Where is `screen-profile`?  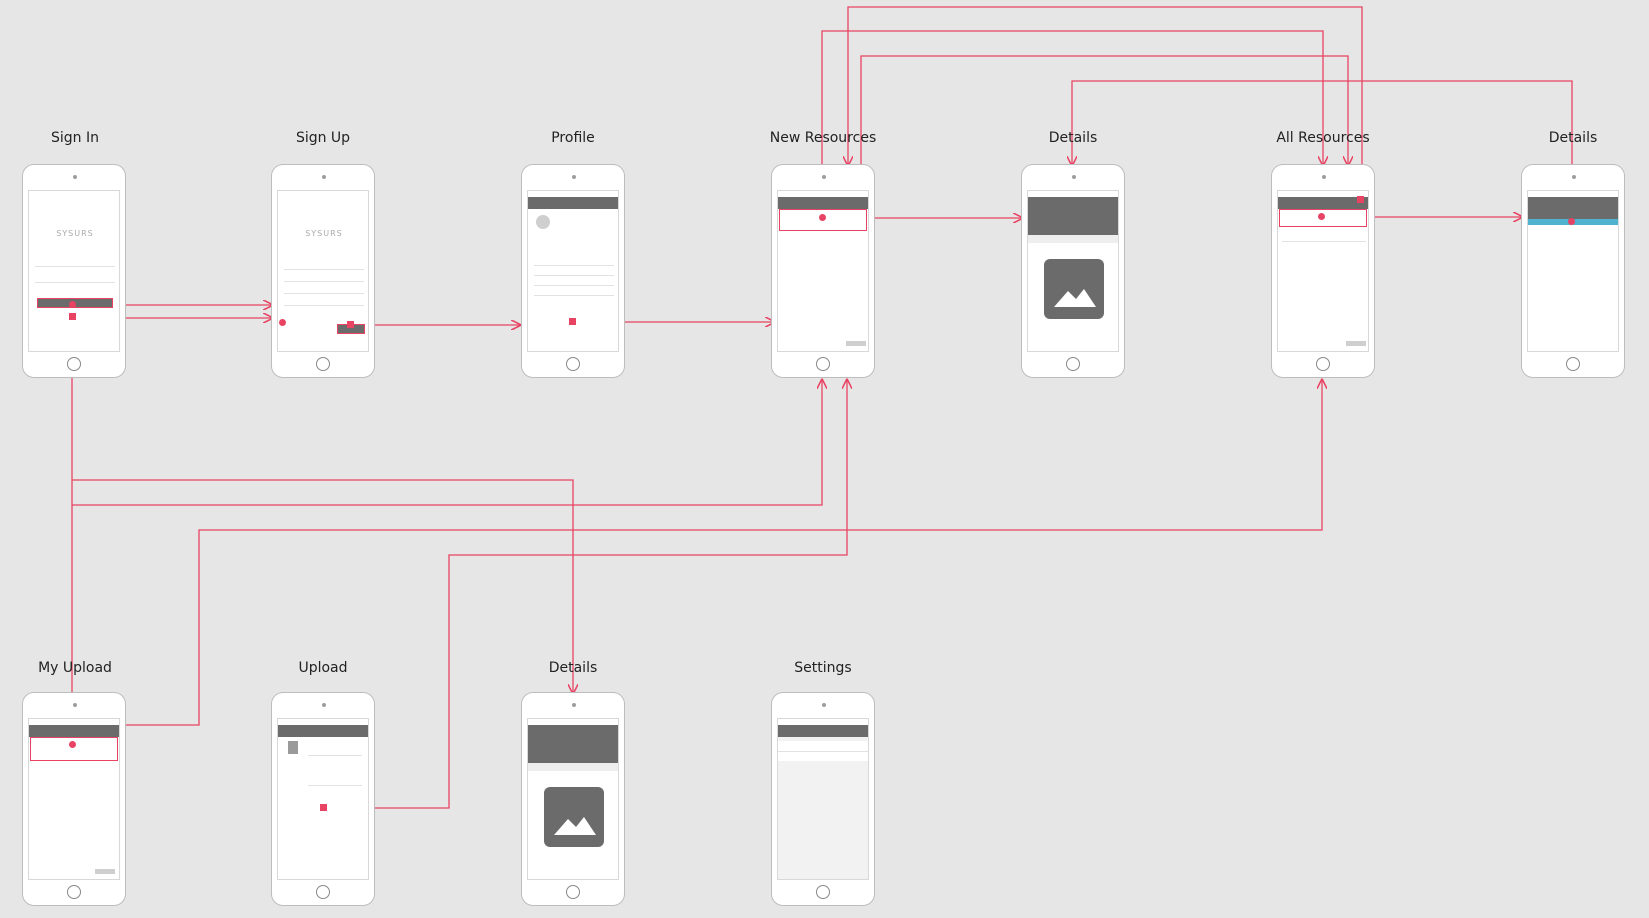 screen-profile is located at coordinates (573, 271).